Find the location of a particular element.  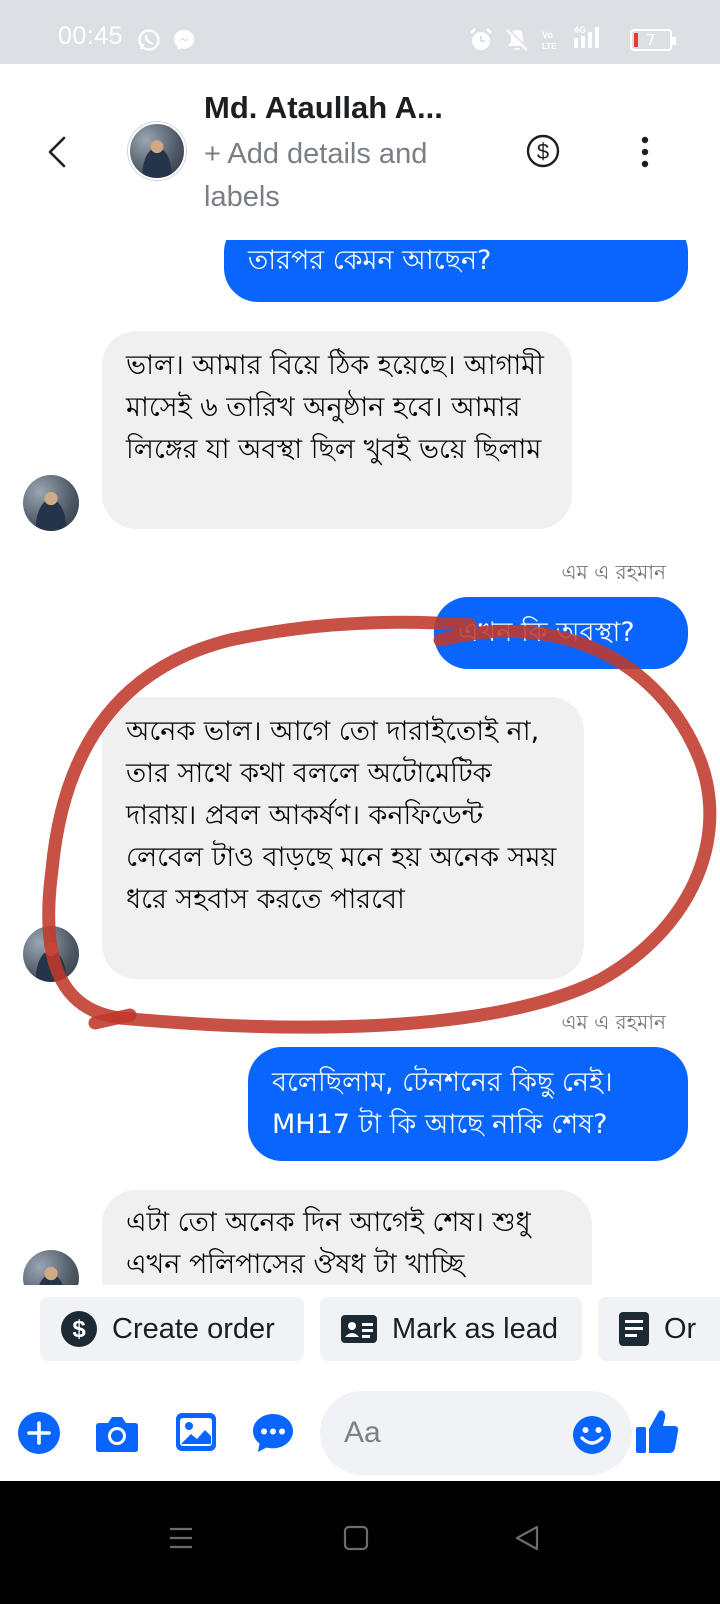

alarm-icon is located at coordinates (481, 39).